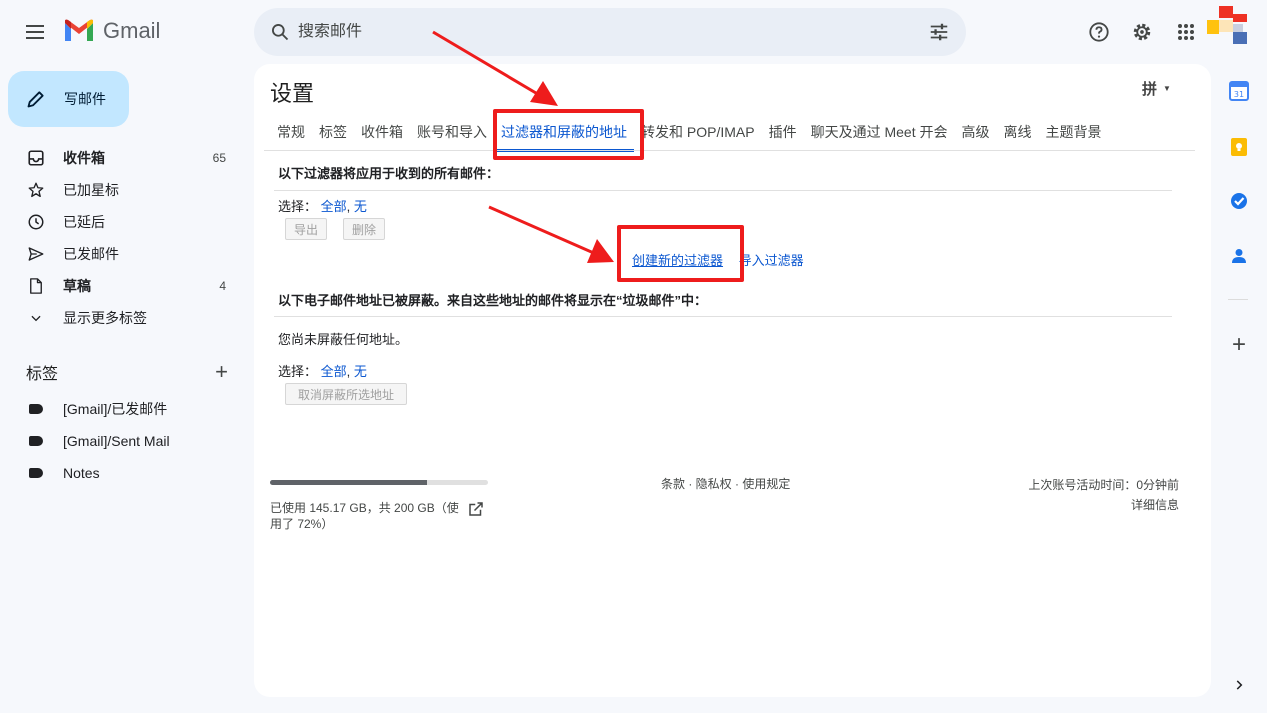 Image resolution: width=1267 pixels, height=713 pixels. Describe the element at coordinates (879, 133) in the screenshot. I see `tab-chat-meet: 聊天及通过 Meet 开会` at that location.